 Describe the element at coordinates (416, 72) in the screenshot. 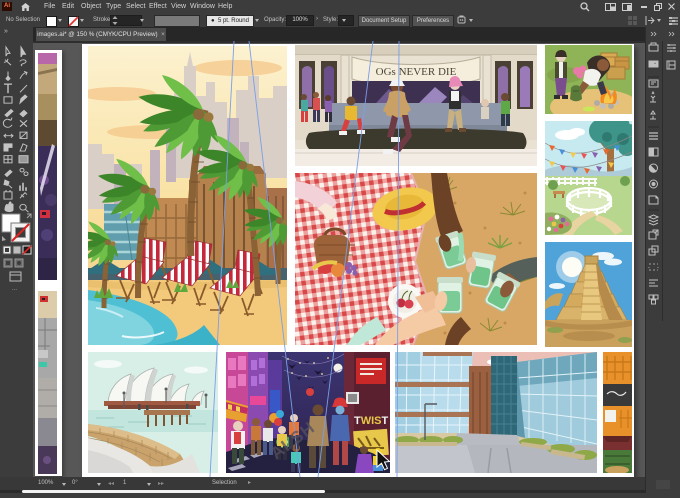

I see `svg-text: OGs NEVER DIE` at that location.